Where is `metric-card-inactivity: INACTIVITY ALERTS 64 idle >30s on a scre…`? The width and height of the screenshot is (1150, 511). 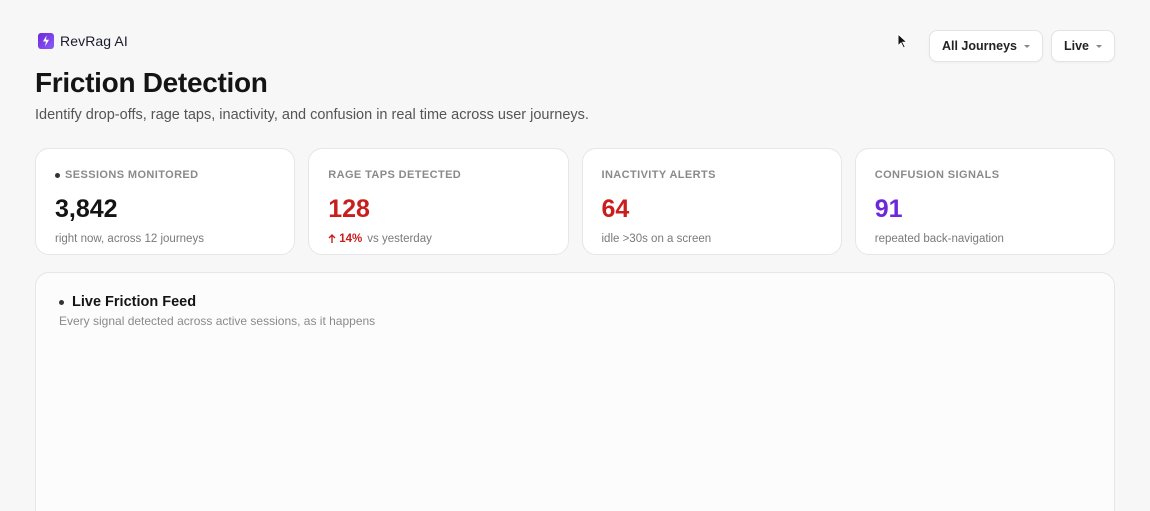 metric-card-inactivity: INACTIVITY ALERTS 64 idle >30s on a scre… is located at coordinates (711, 201).